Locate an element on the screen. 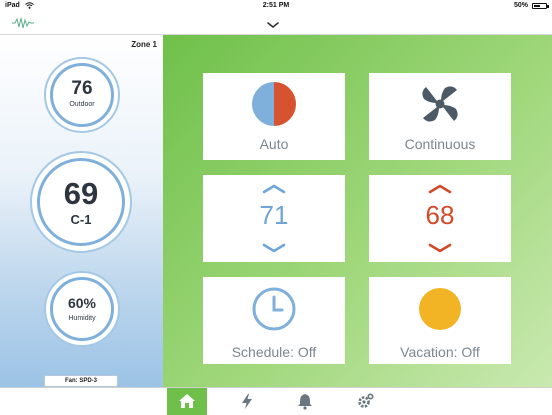  battery-percent: 50% is located at coordinates (520, 5).